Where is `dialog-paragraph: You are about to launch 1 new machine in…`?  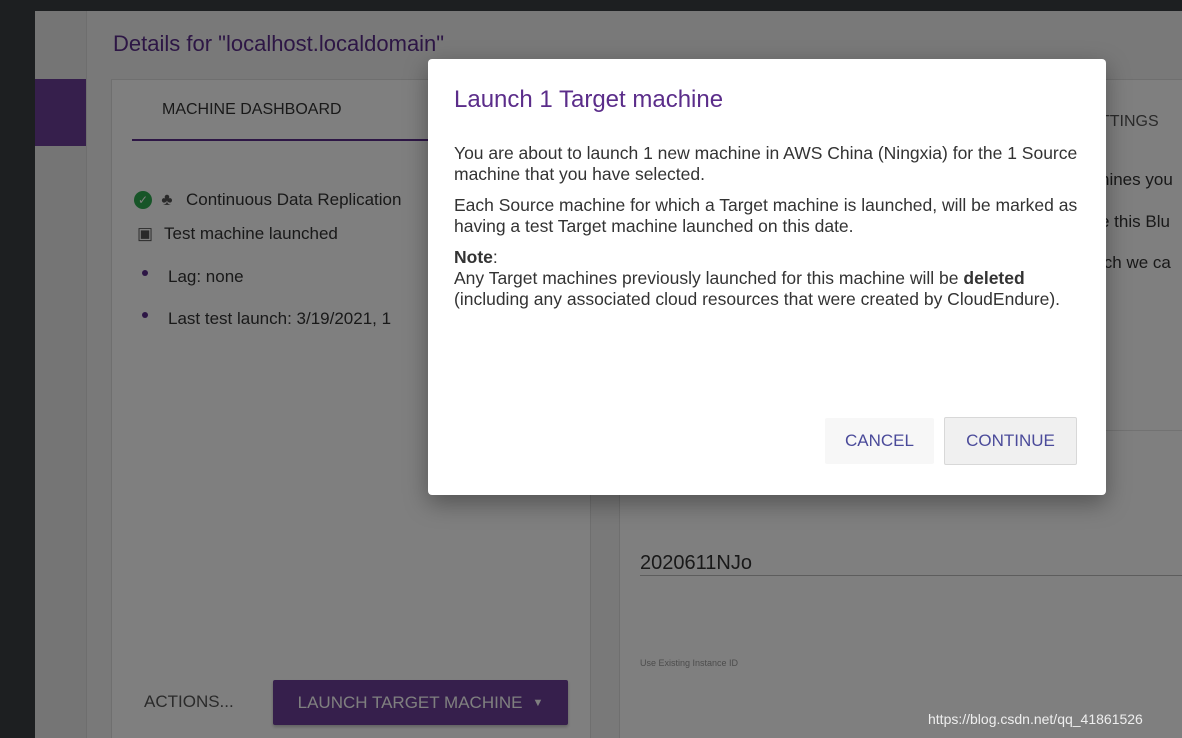
dialog-paragraph: You are about to launch 1 new machine in… is located at coordinates (766, 163).